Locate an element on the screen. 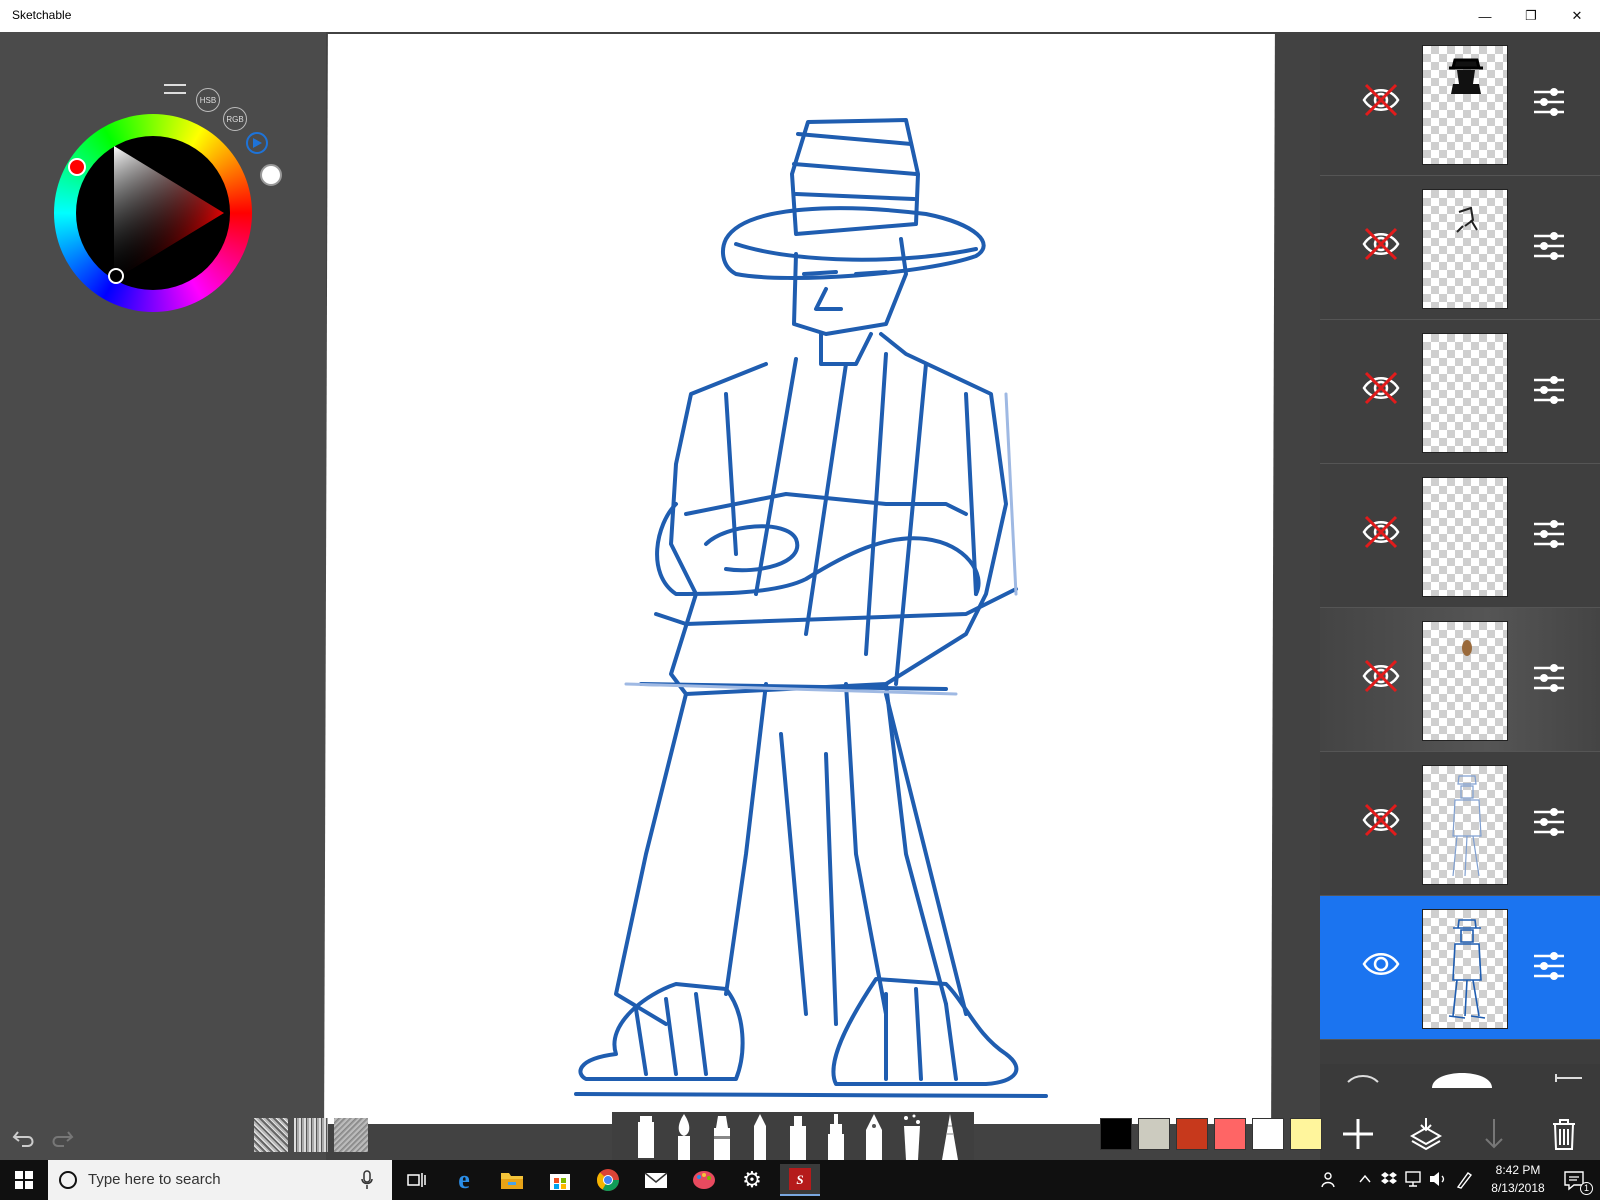 Image resolution: width=1600 pixels, height=1200 pixels. marker-icon is located at coordinates (646, 1136).